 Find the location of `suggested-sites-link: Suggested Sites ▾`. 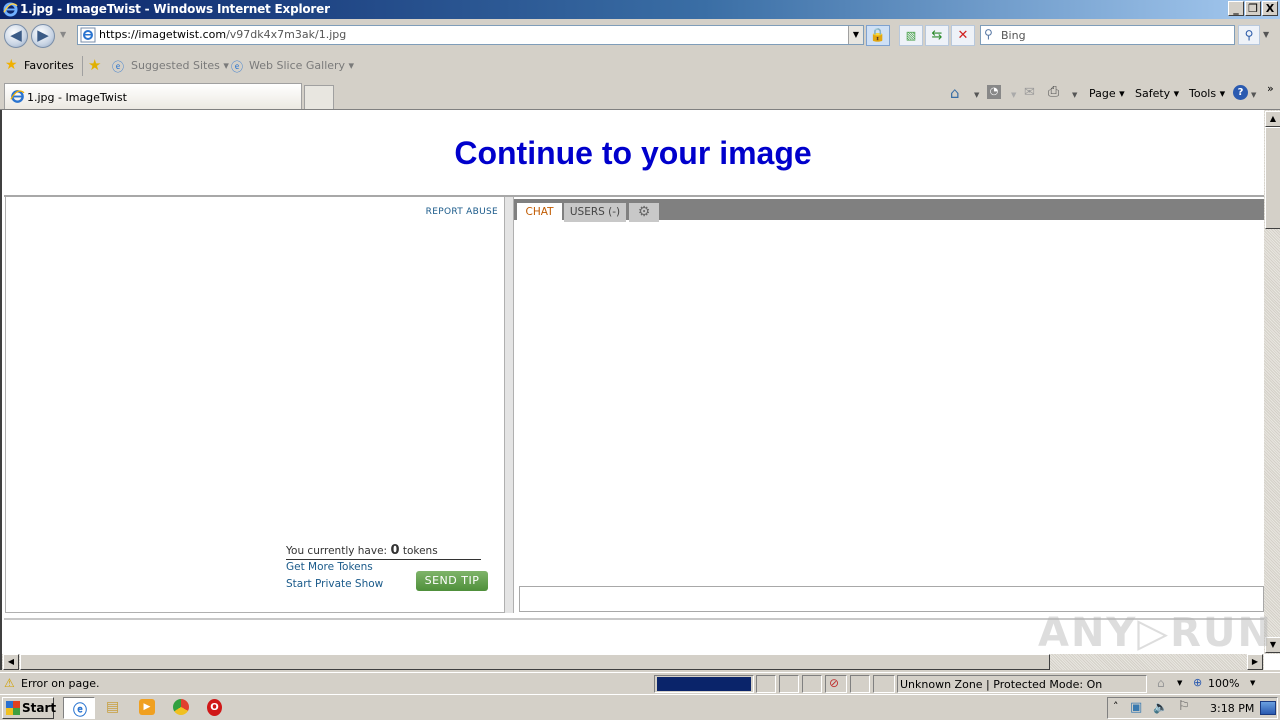

suggested-sites-link: Suggested Sites ▾ is located at coordinates (180, 65).